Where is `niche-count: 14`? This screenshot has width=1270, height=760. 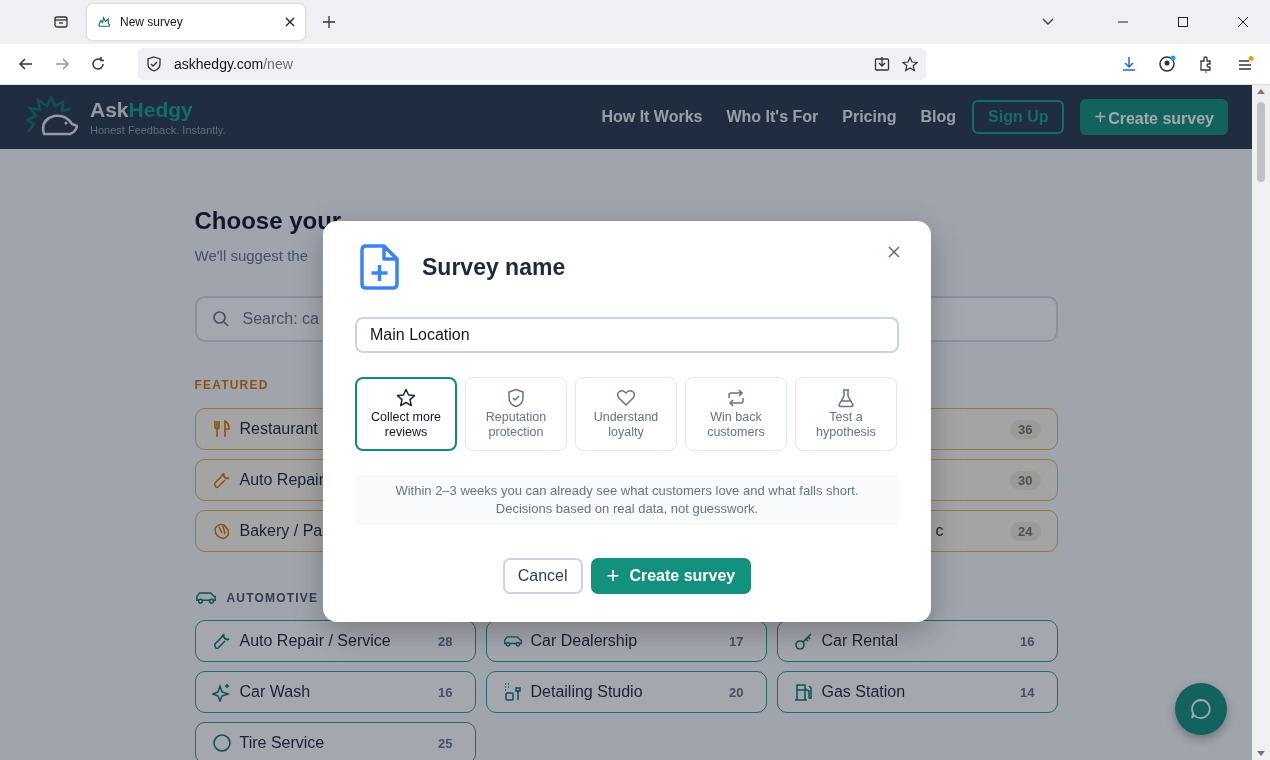 niche-count: 14 is located at coordinates (1027, 692).